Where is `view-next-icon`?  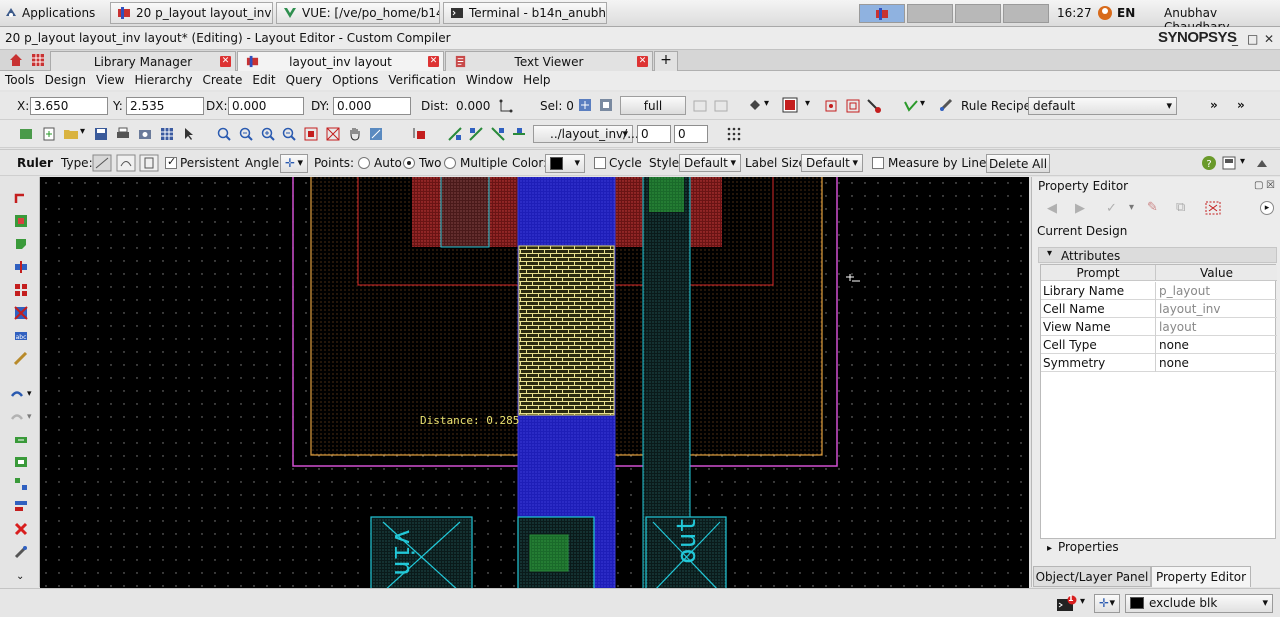 view-next-icon is located at coordinates (721, 106).